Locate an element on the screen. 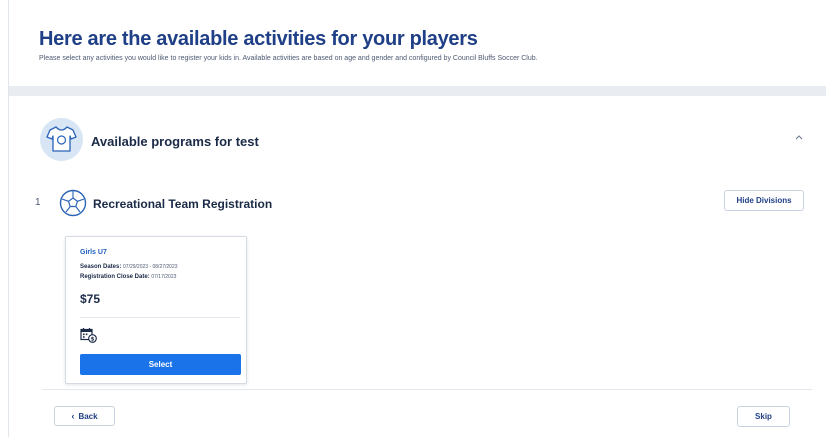  season-dates: Season Dates: 07/29/2023 - 08/27/2023 is located at coordinates (129, 267).